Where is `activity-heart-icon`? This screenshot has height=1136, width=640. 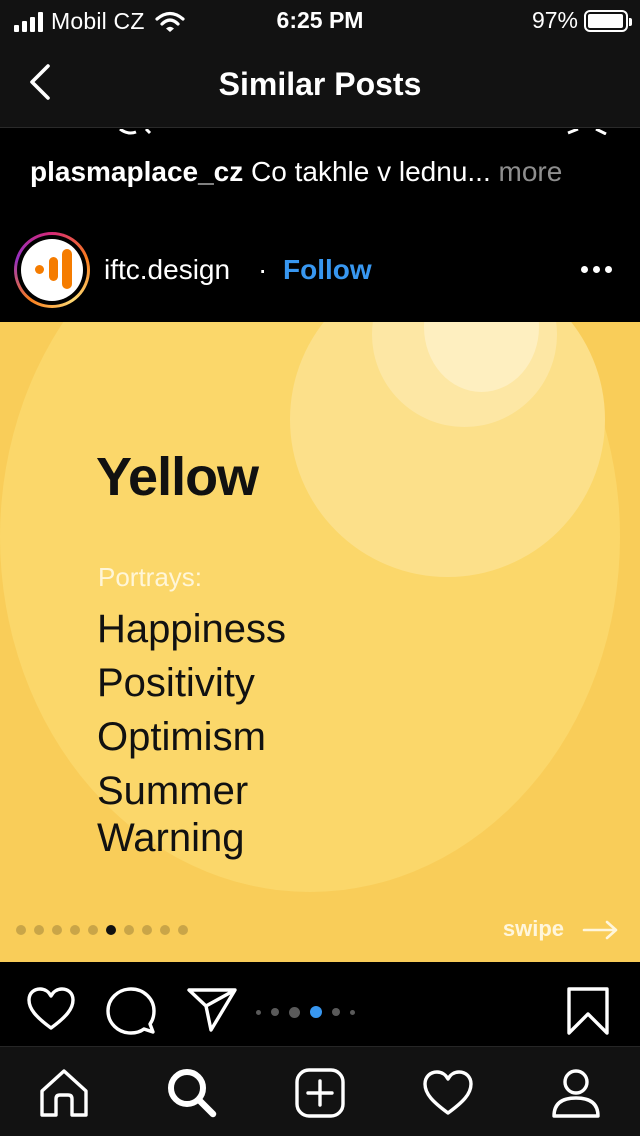
activity-heart-icon is located at coordinates (448, 1093).